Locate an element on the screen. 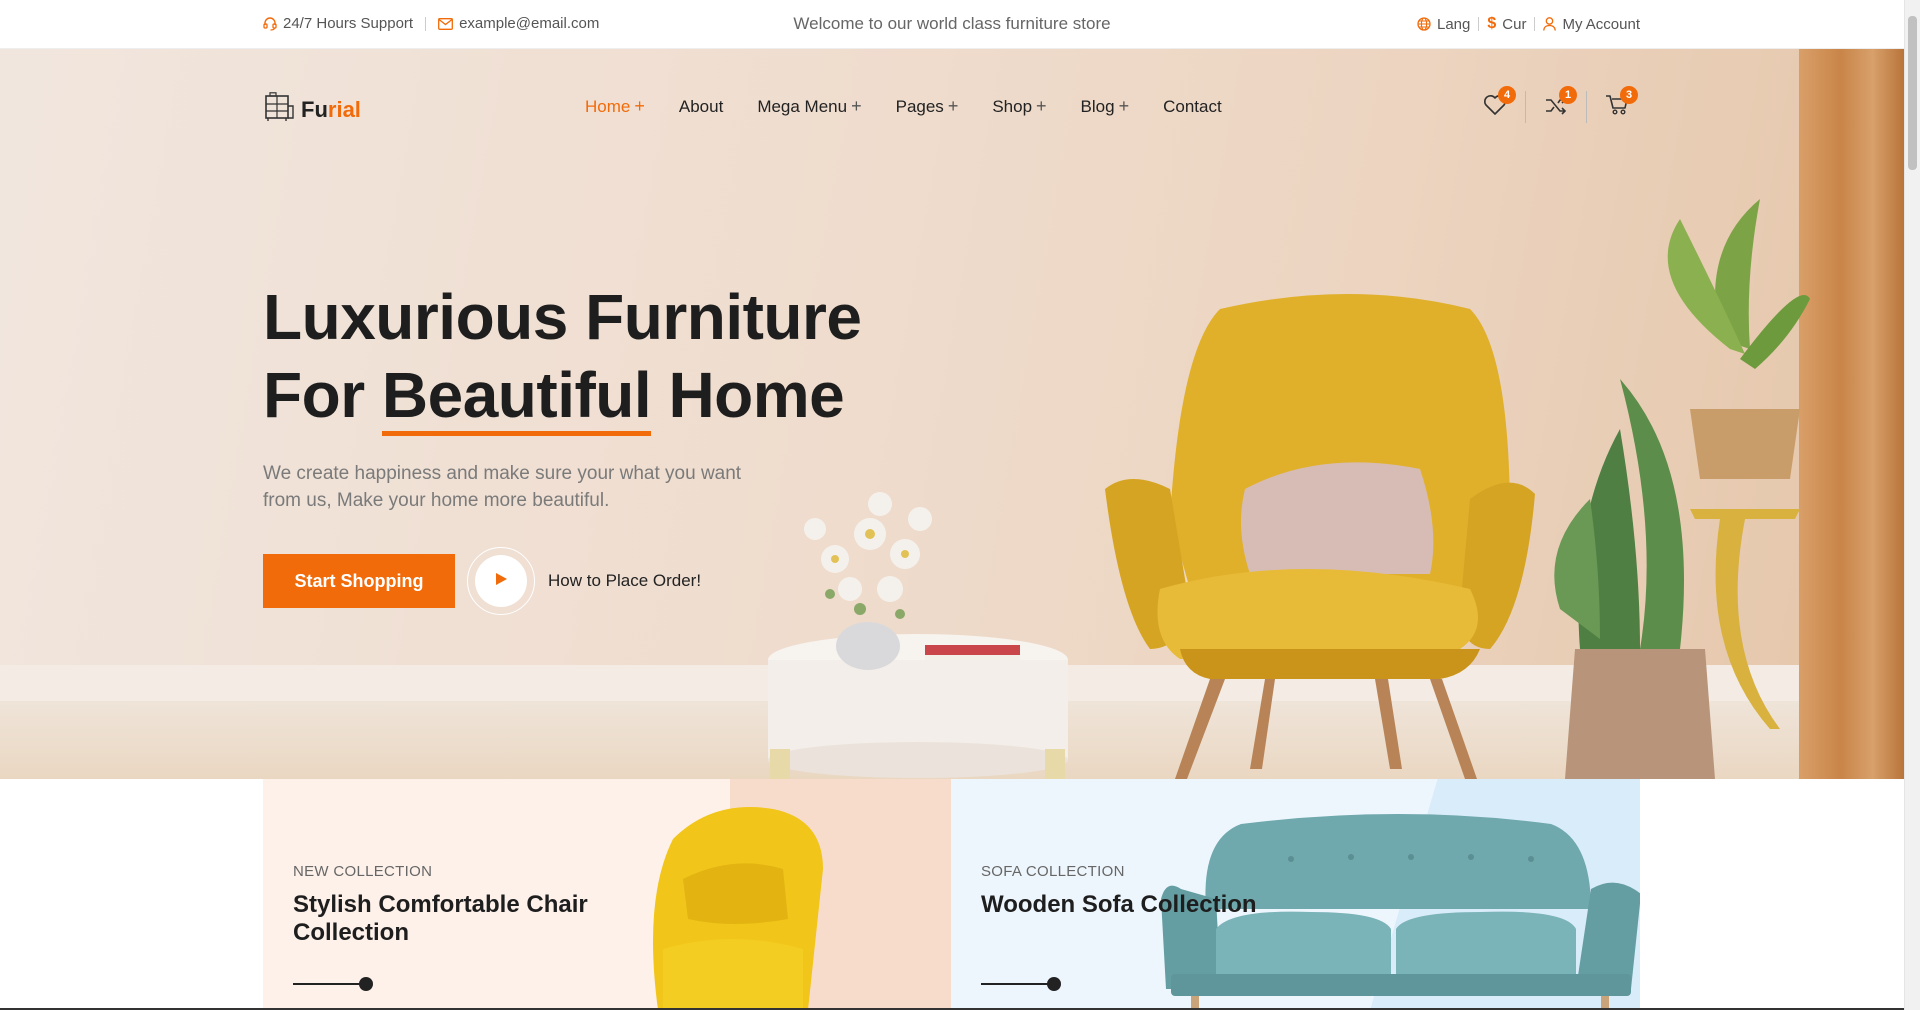  logo-text-part1: Fu is located at coordinates (314, 109).